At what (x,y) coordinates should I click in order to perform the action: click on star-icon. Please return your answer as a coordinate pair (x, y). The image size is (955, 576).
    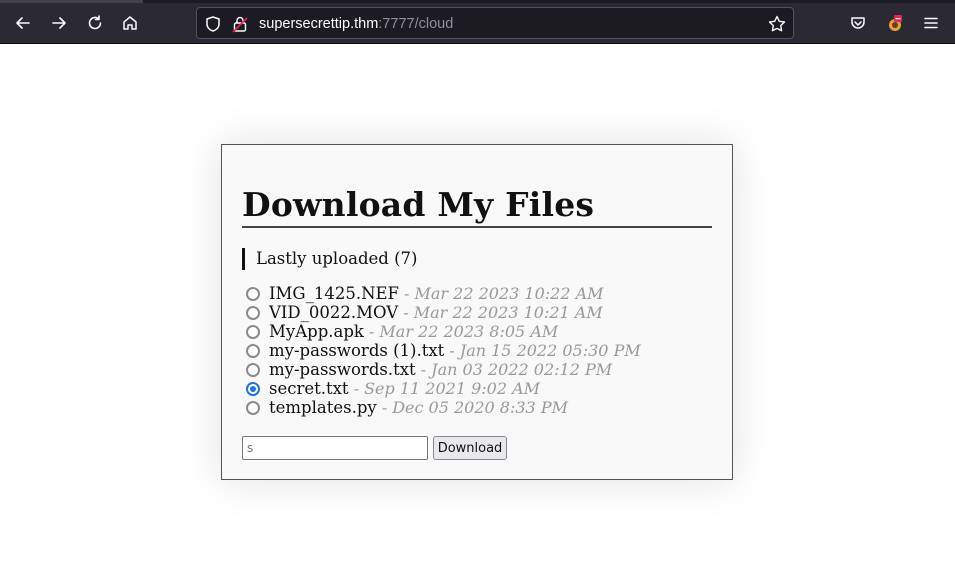
    Looking at the image, I should click on (777, 24).